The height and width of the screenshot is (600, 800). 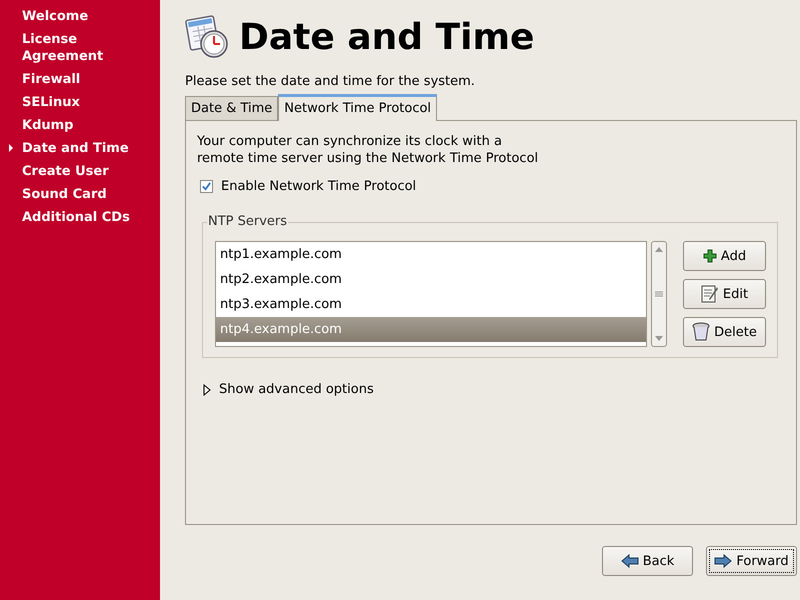 I want to click on forward-button: Forward, so click(x=751, y=561).